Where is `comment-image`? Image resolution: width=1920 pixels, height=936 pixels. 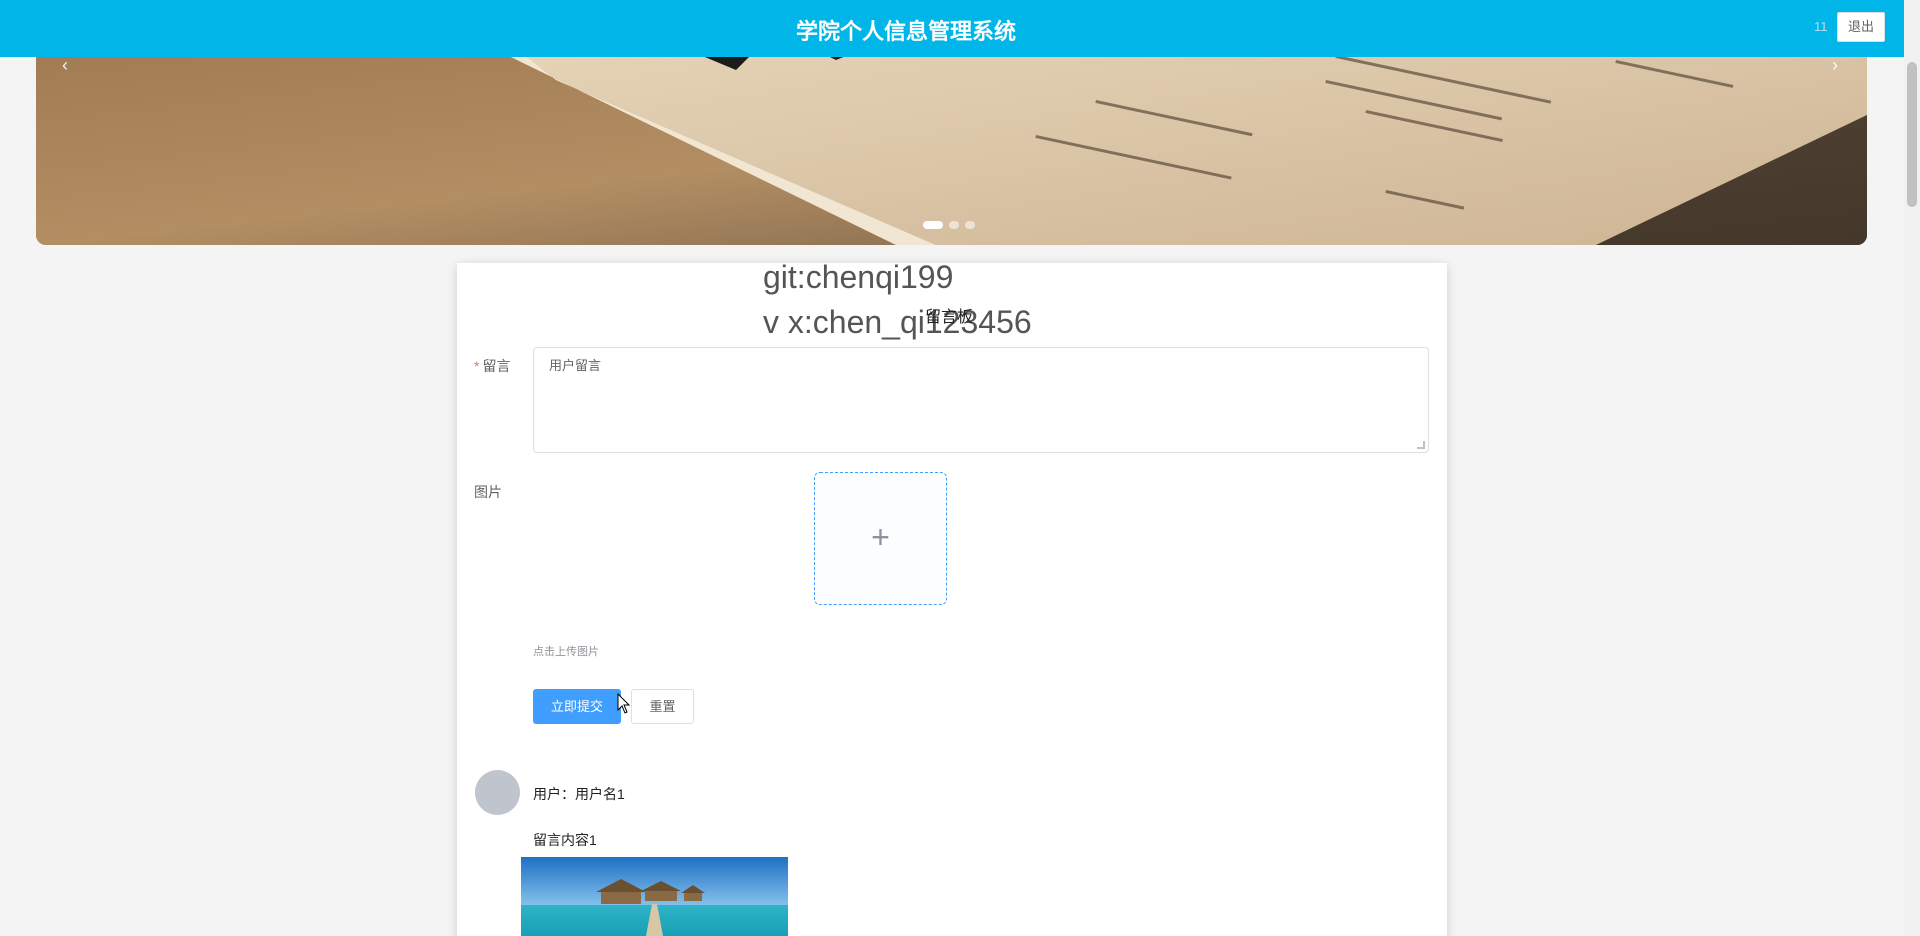
comment-image is located at coordinates (654, 896).